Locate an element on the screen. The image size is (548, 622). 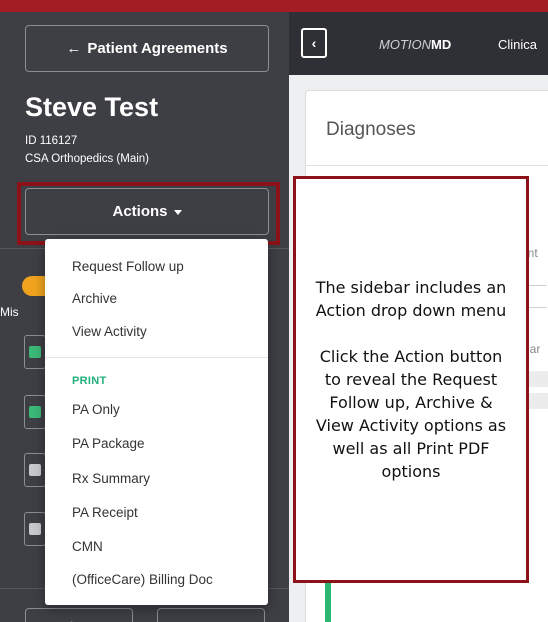
patient-id: ID 116127 is located at coordinates (51, 141).